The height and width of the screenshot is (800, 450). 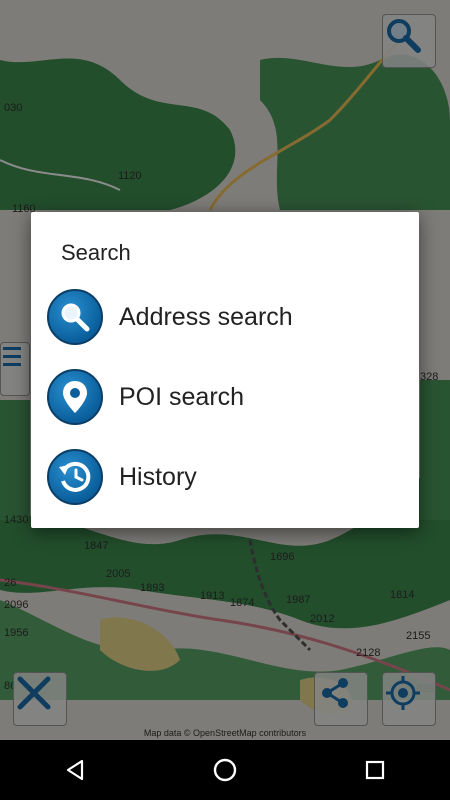 I want to click on back-button, so click(x=75, y=770).